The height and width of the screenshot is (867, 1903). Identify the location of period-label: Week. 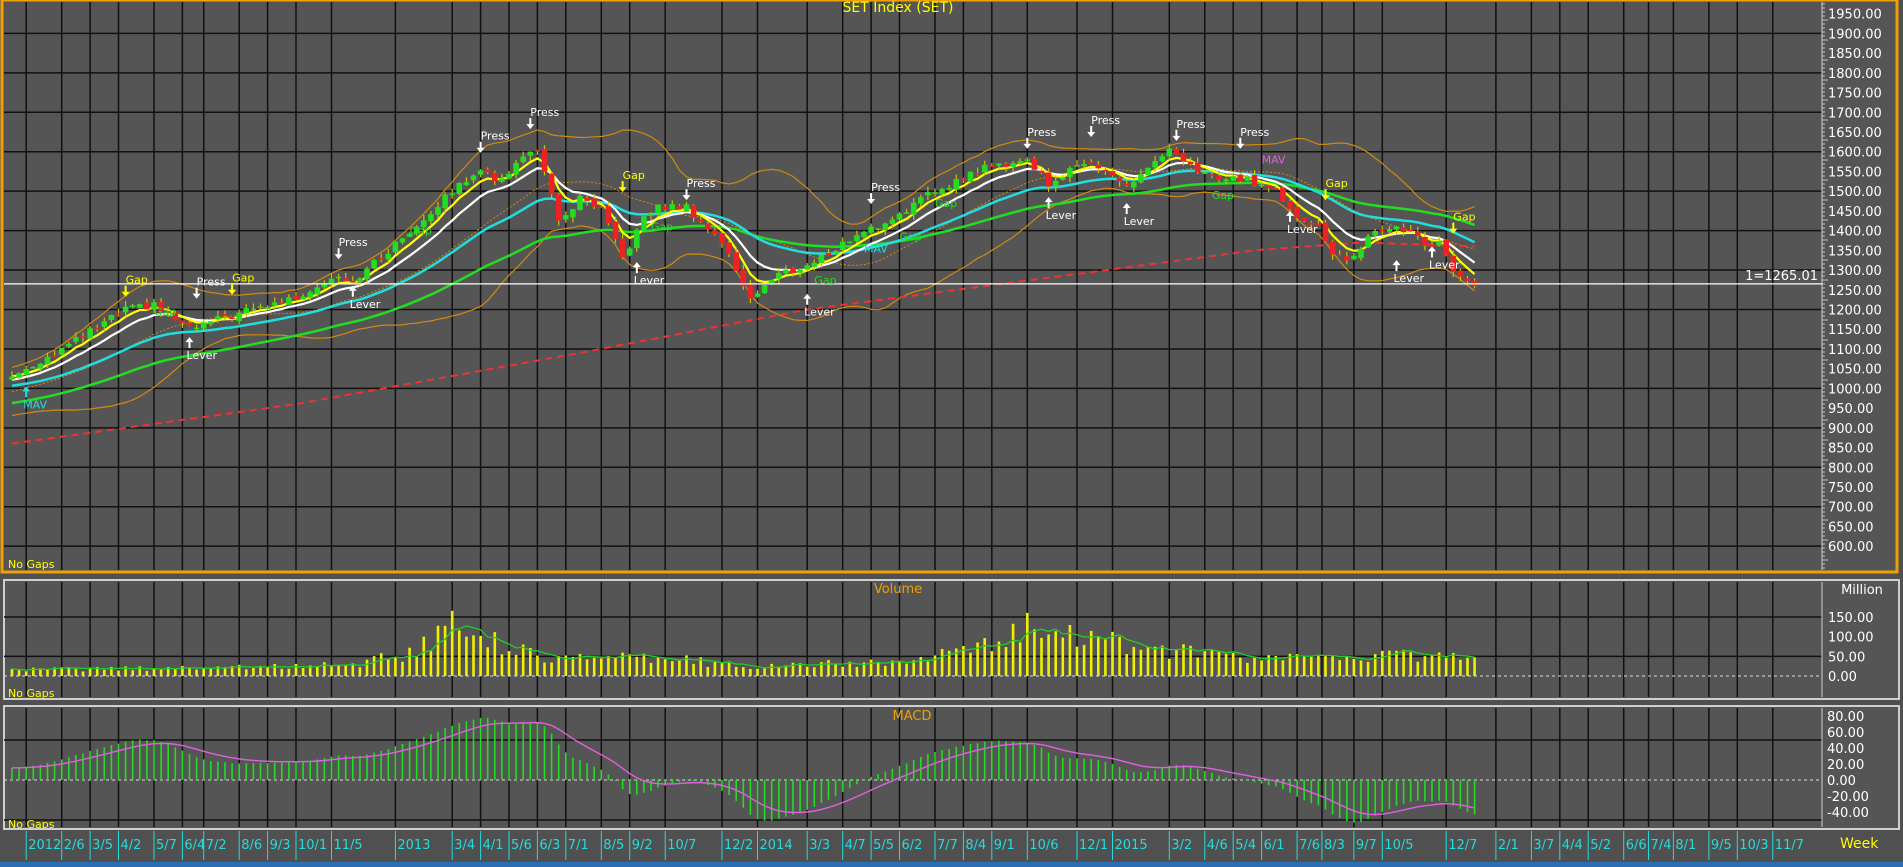
(1859, 844).